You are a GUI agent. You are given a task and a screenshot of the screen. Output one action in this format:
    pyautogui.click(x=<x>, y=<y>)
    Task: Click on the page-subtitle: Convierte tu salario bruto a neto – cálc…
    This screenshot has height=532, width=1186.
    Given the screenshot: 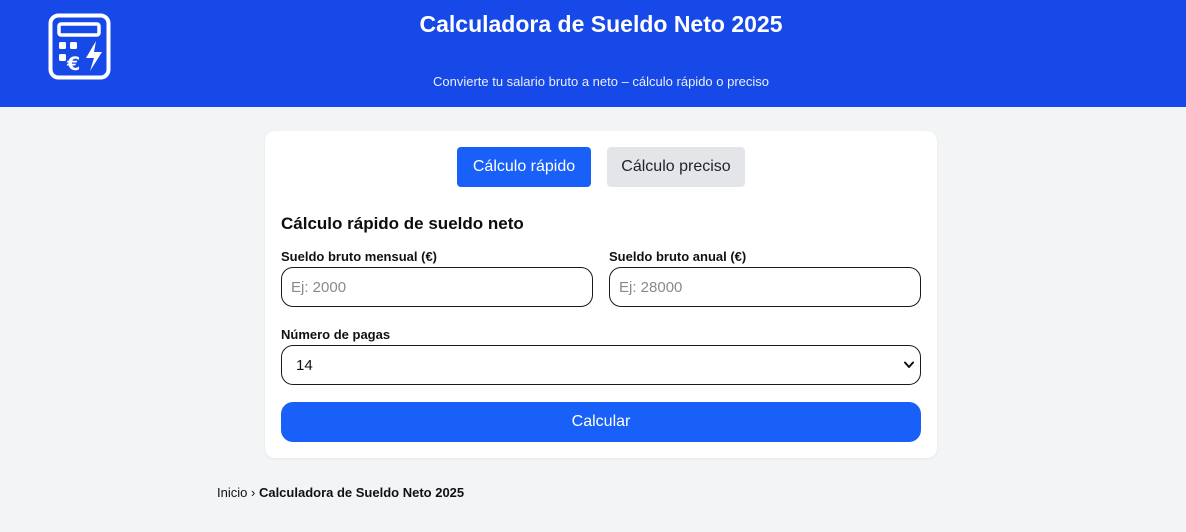 What is the action you would take?
    pyautogui.click(x=601, y=81)
    